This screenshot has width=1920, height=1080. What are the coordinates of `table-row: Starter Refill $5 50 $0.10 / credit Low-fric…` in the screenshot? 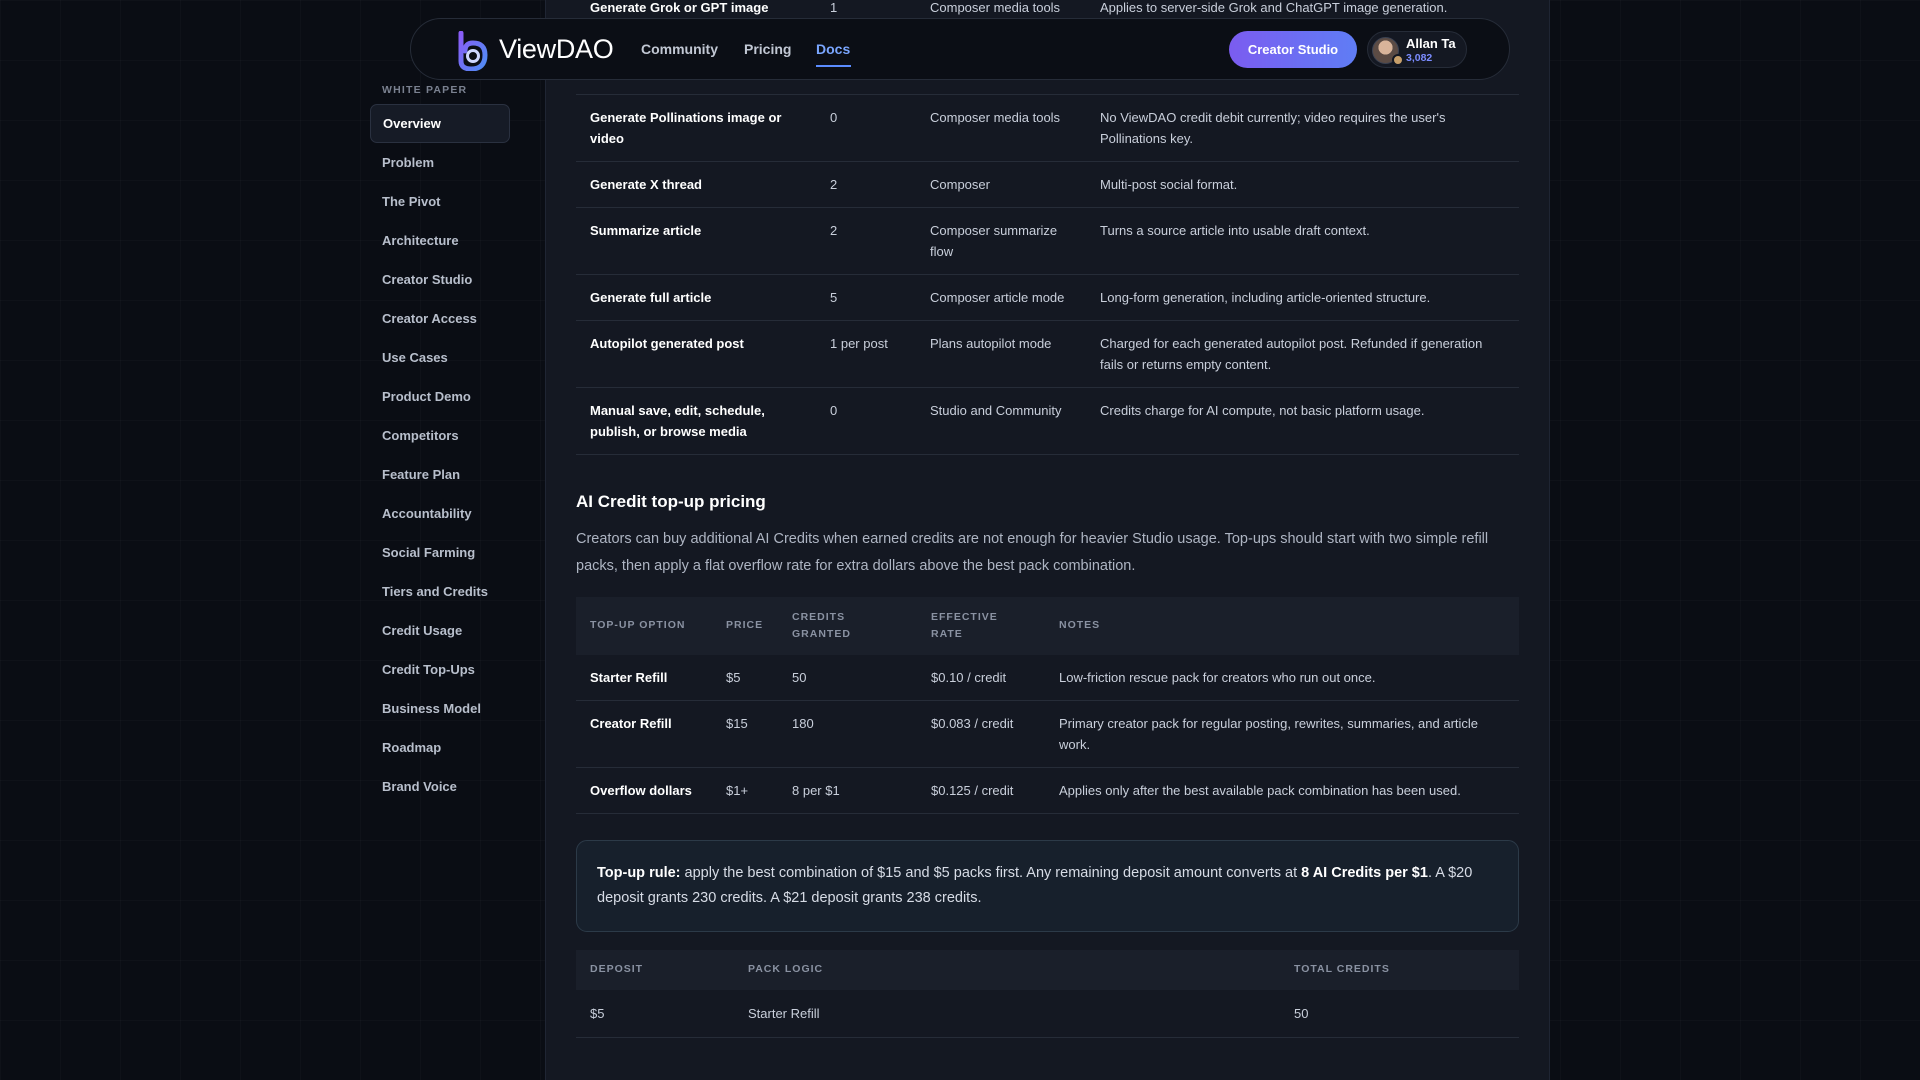 It's located at (1047, 677).